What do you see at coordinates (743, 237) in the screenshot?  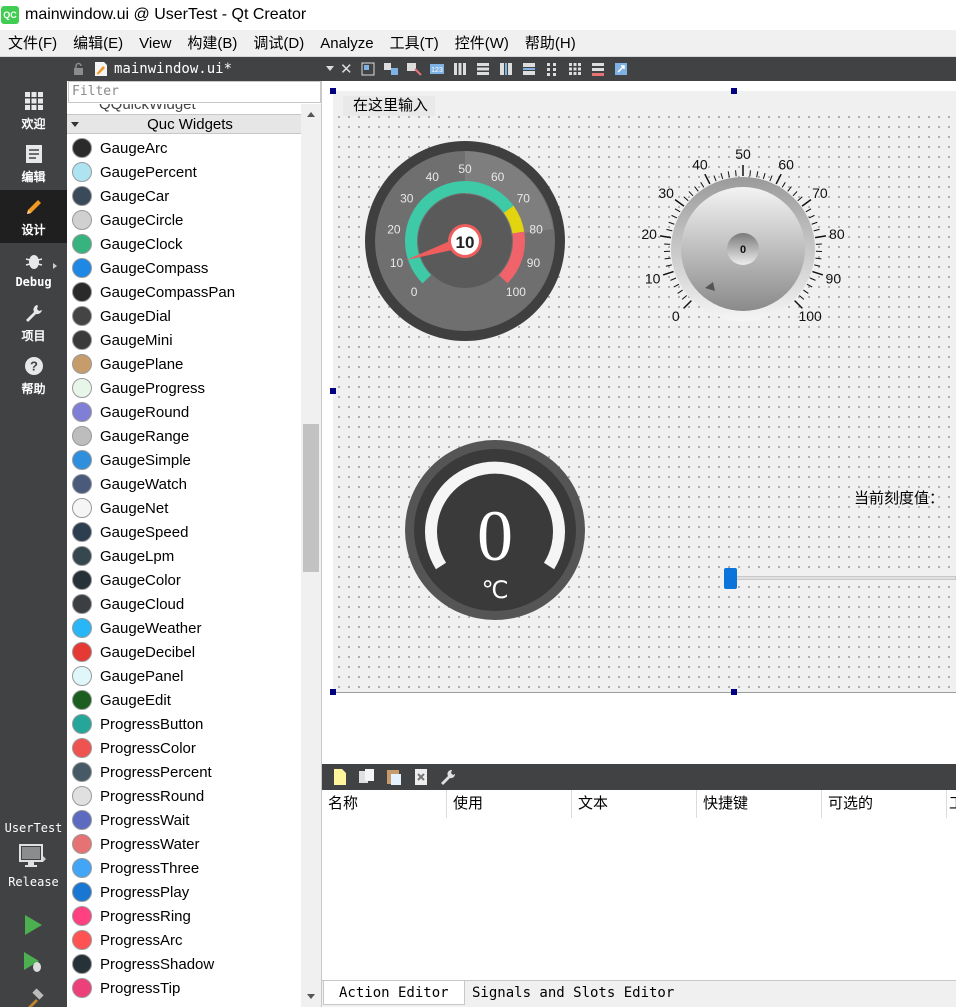 I see `gauge-knob-widget: 0 10 20 30 40 50 60 70 80 90 100 0` at bounding box center [743, 237].